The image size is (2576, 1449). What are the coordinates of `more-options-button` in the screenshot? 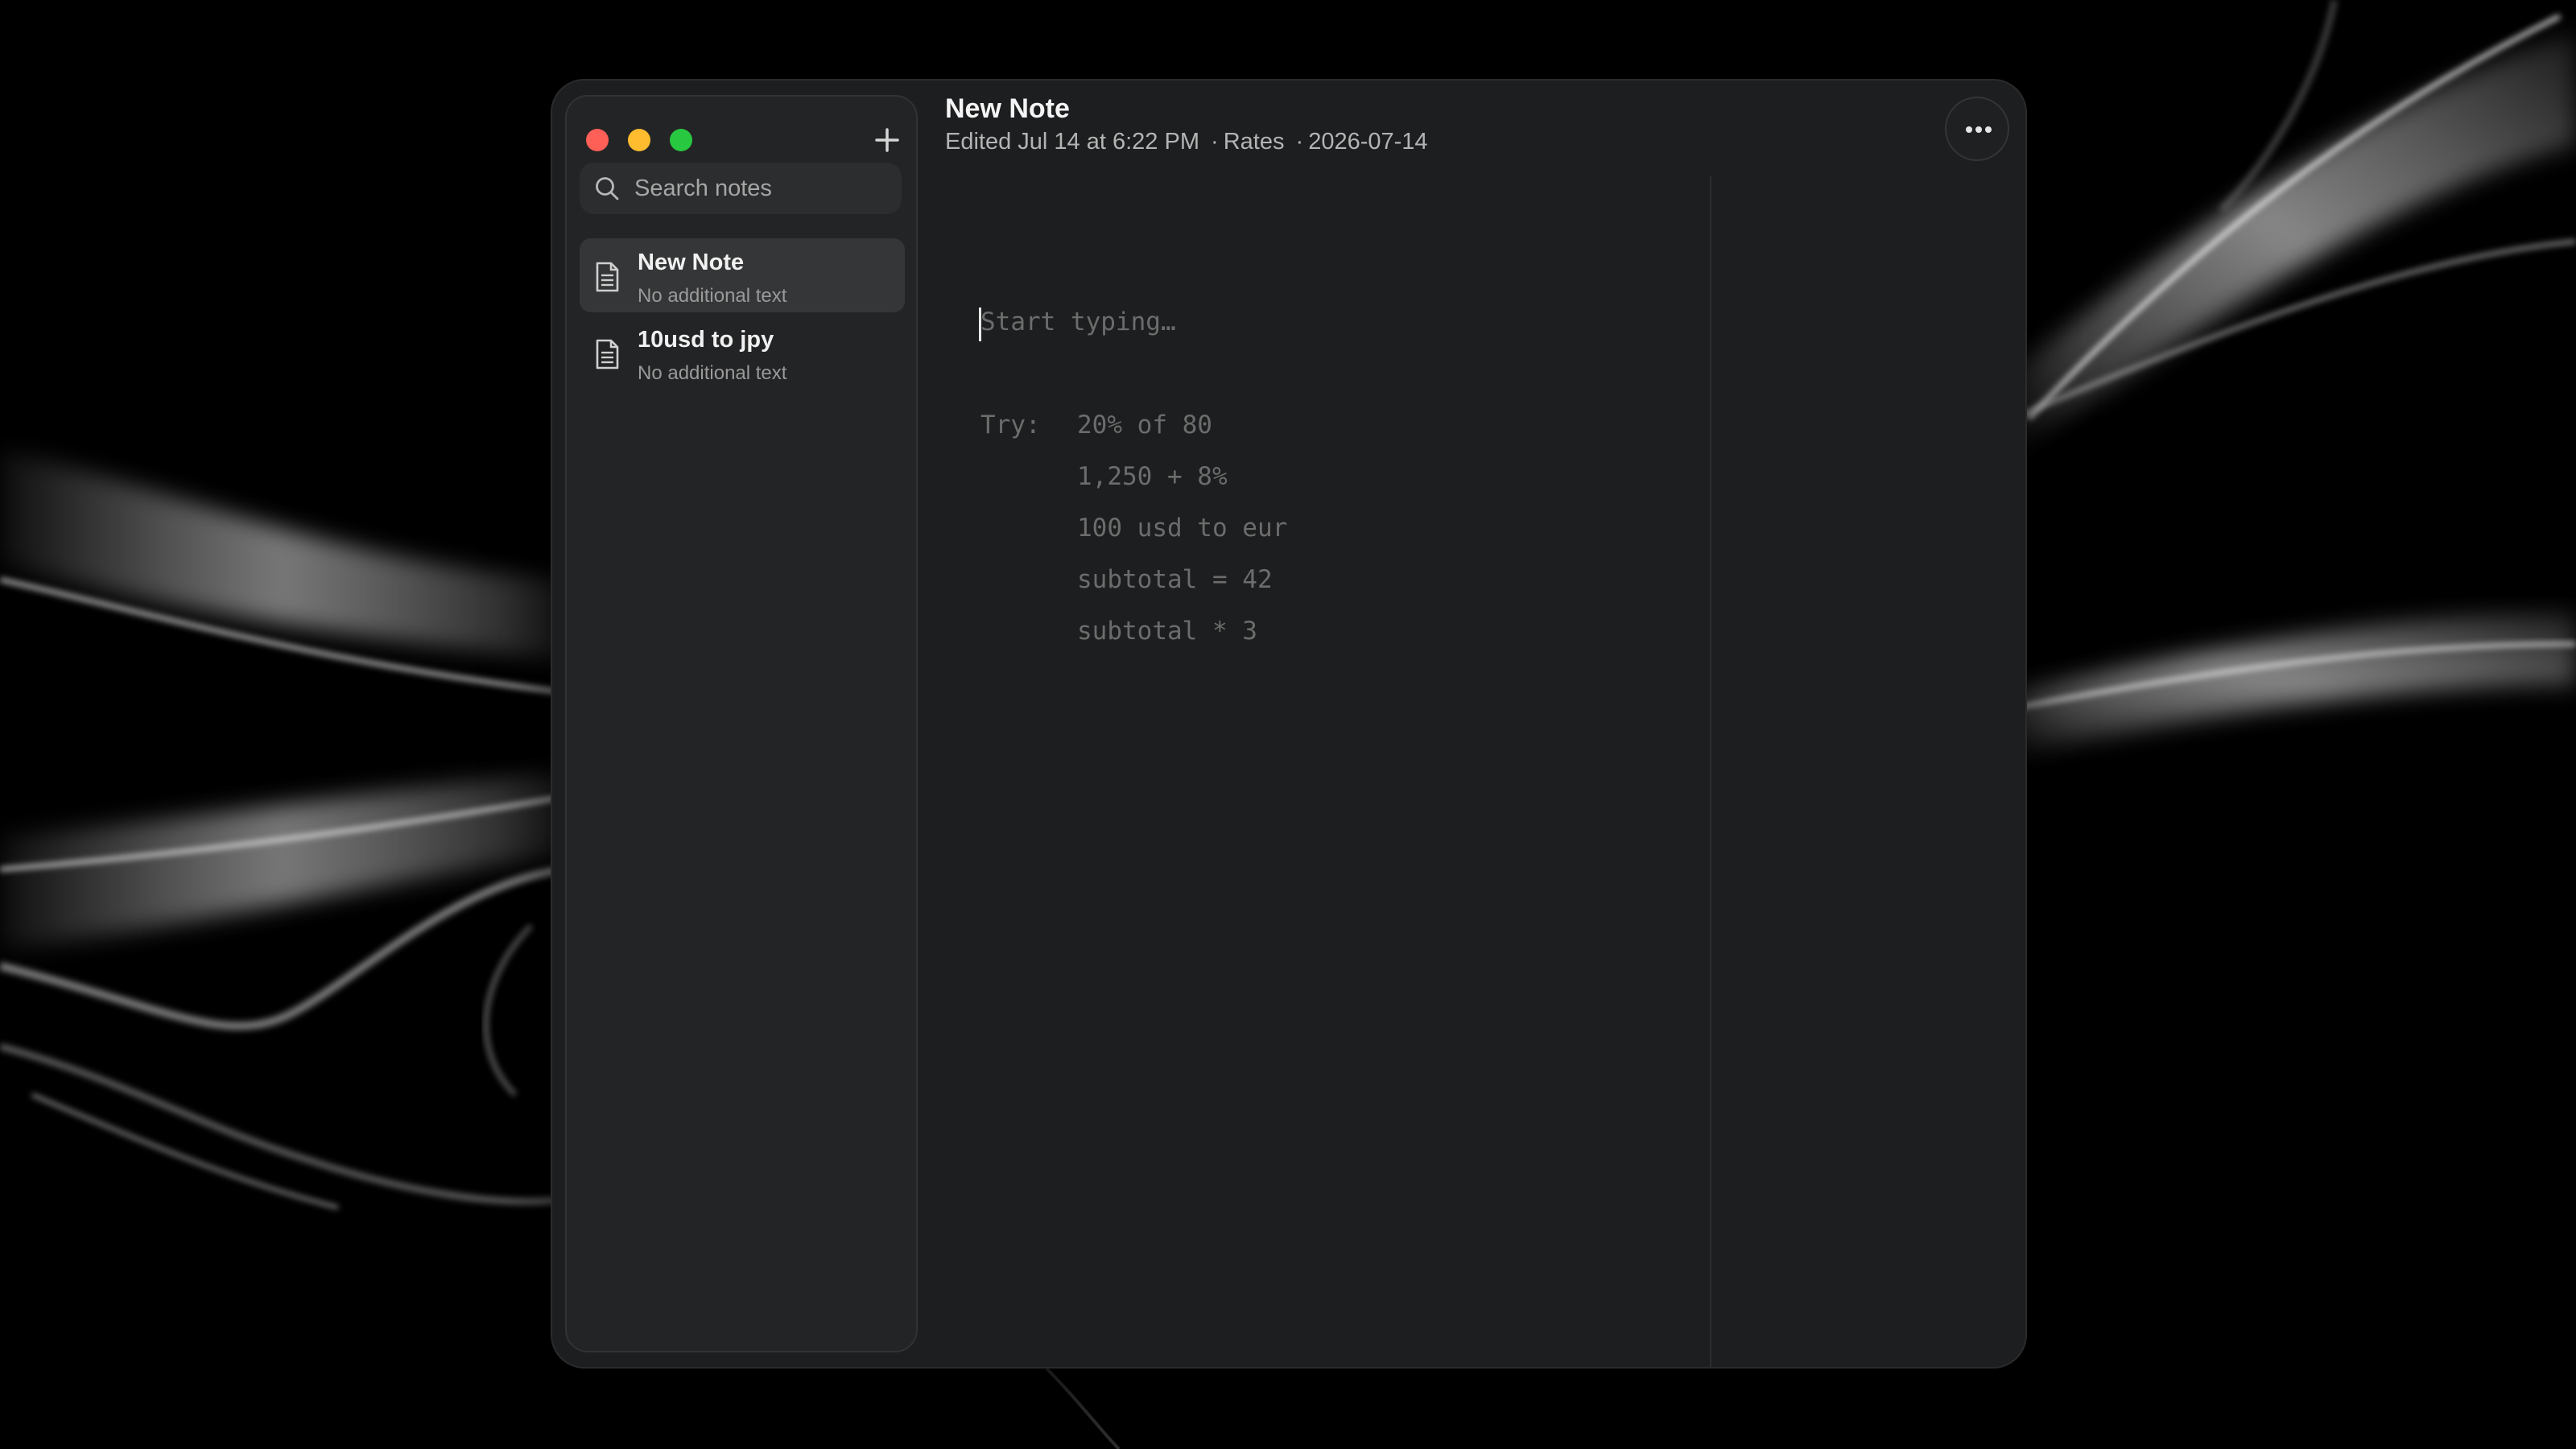 It's located at (1977, 129).